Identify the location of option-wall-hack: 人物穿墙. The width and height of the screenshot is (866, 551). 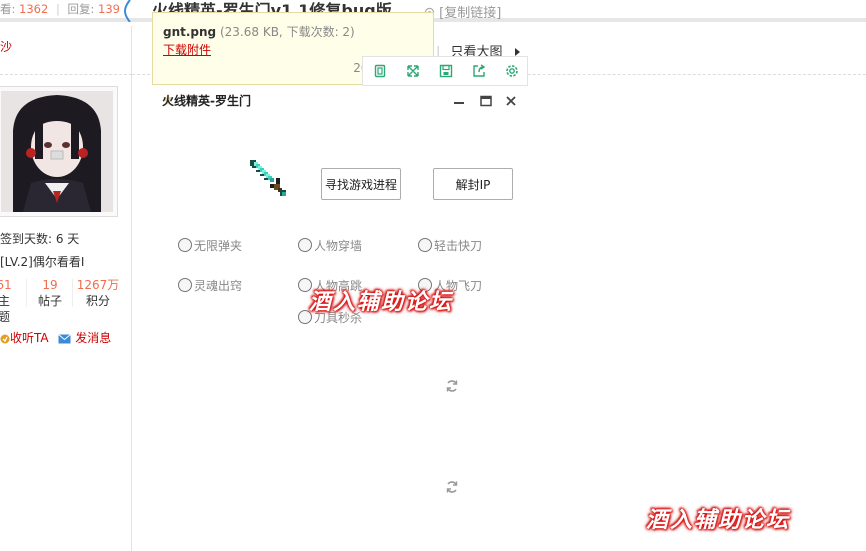
(330, 245).